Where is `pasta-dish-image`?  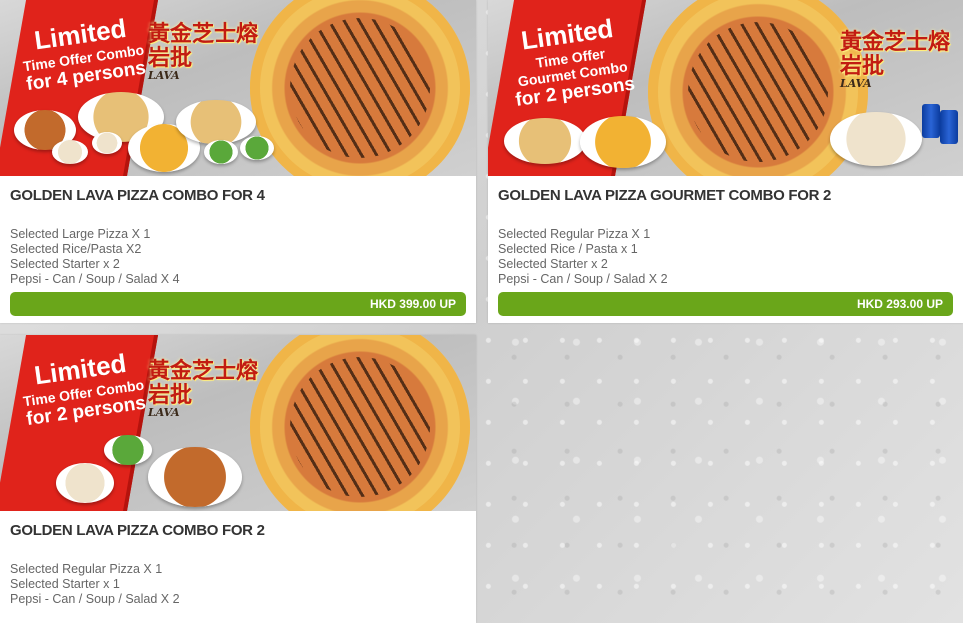 pasta-dish-image is located at coordinates (545, 141).